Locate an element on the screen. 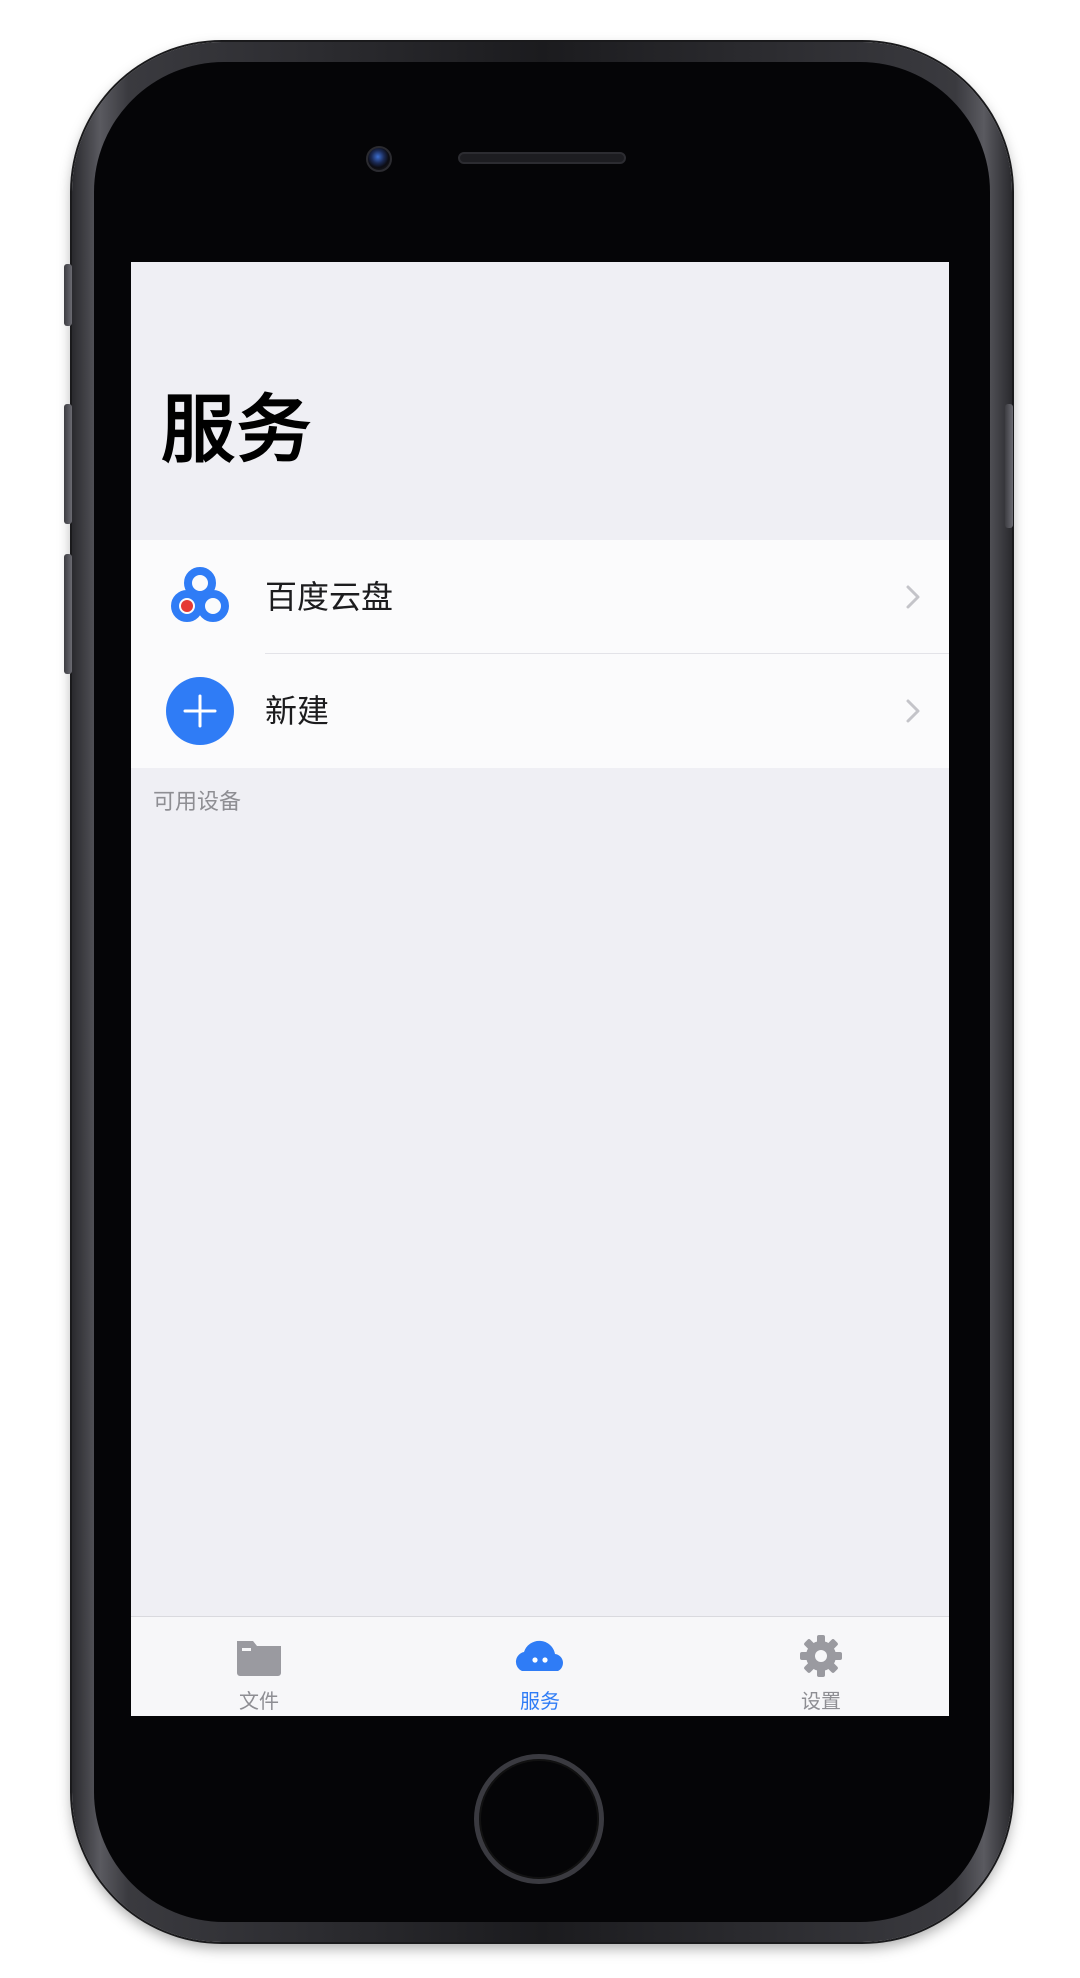 The width and height of the screenshot is (1080, 1978). page-title: 服务 is located at coordinates (237, 430).